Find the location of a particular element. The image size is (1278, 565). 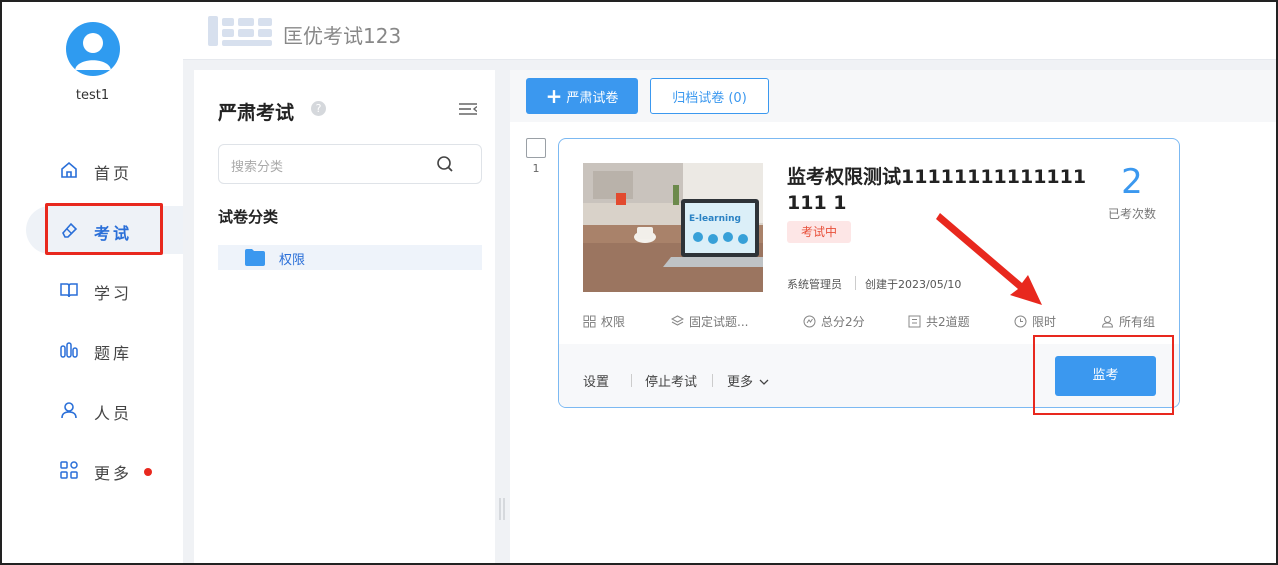

nav-item-people: 人员 is located at coordinates (96, 410).